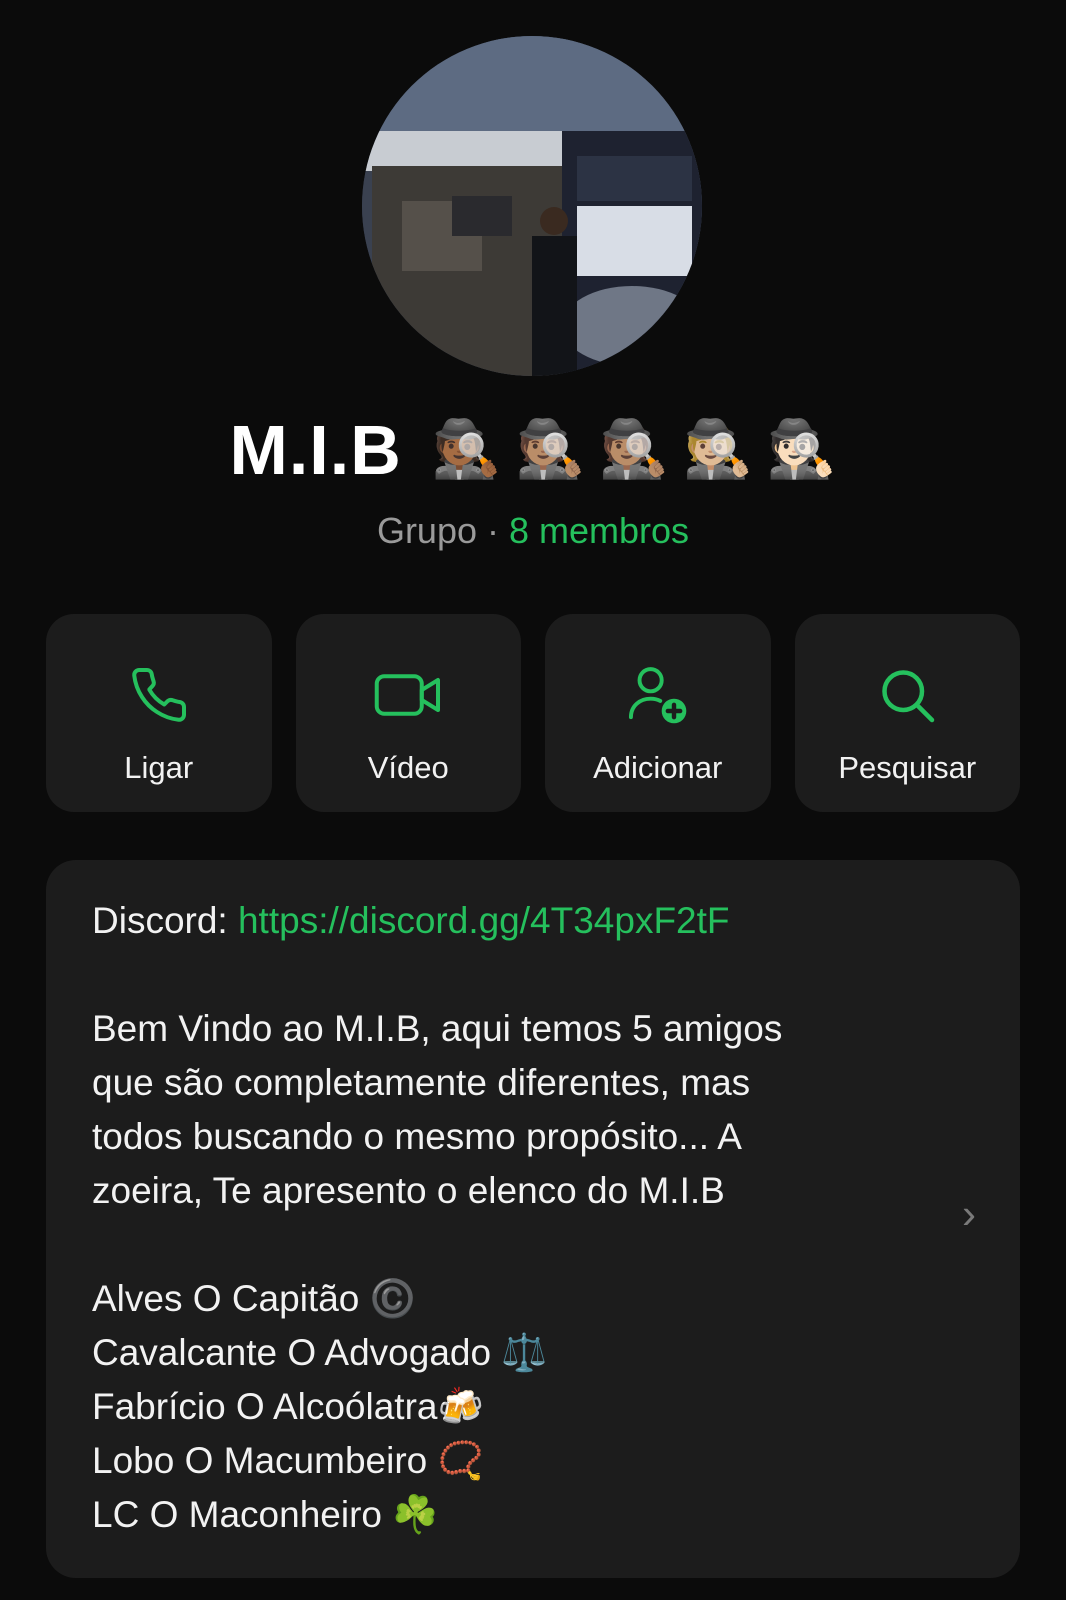  I want to click on add-member-button: Adicionar, so click(658, 713).